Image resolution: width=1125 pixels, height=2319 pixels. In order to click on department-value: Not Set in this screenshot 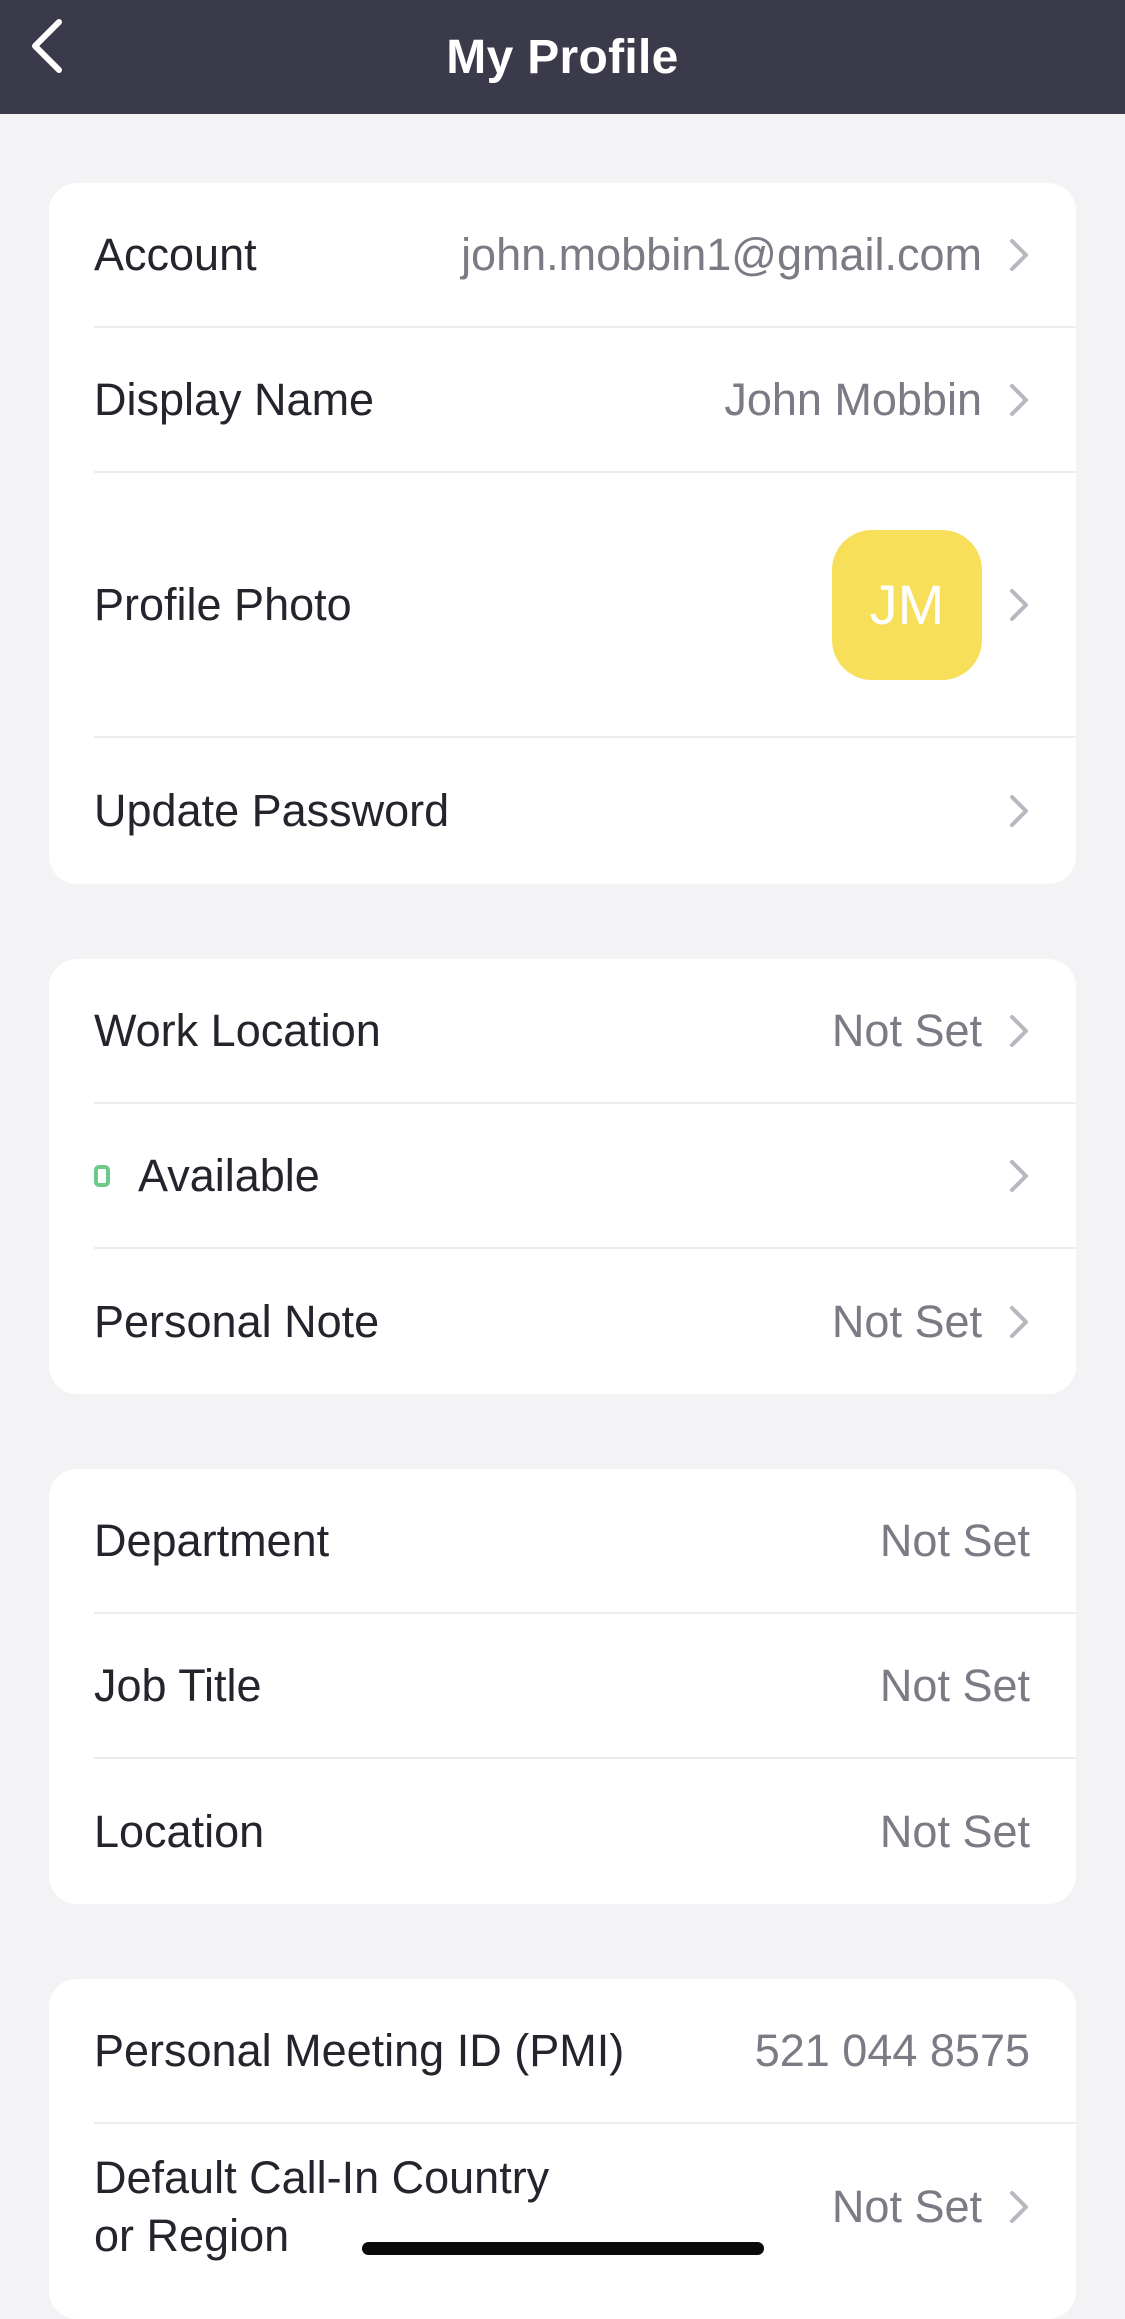, I will do `click(954, 1540)`.